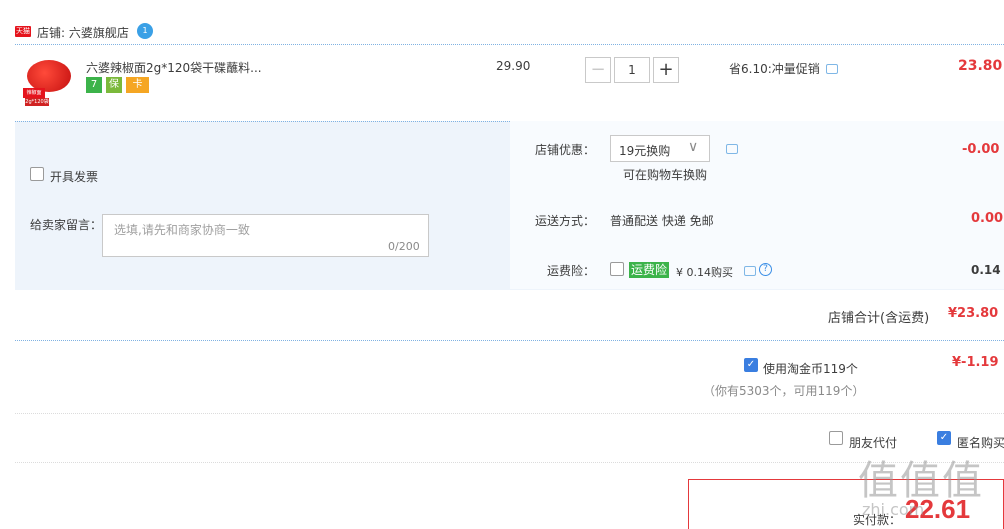  I want to click on watermark-logo: 值值值, so click(921, 481).